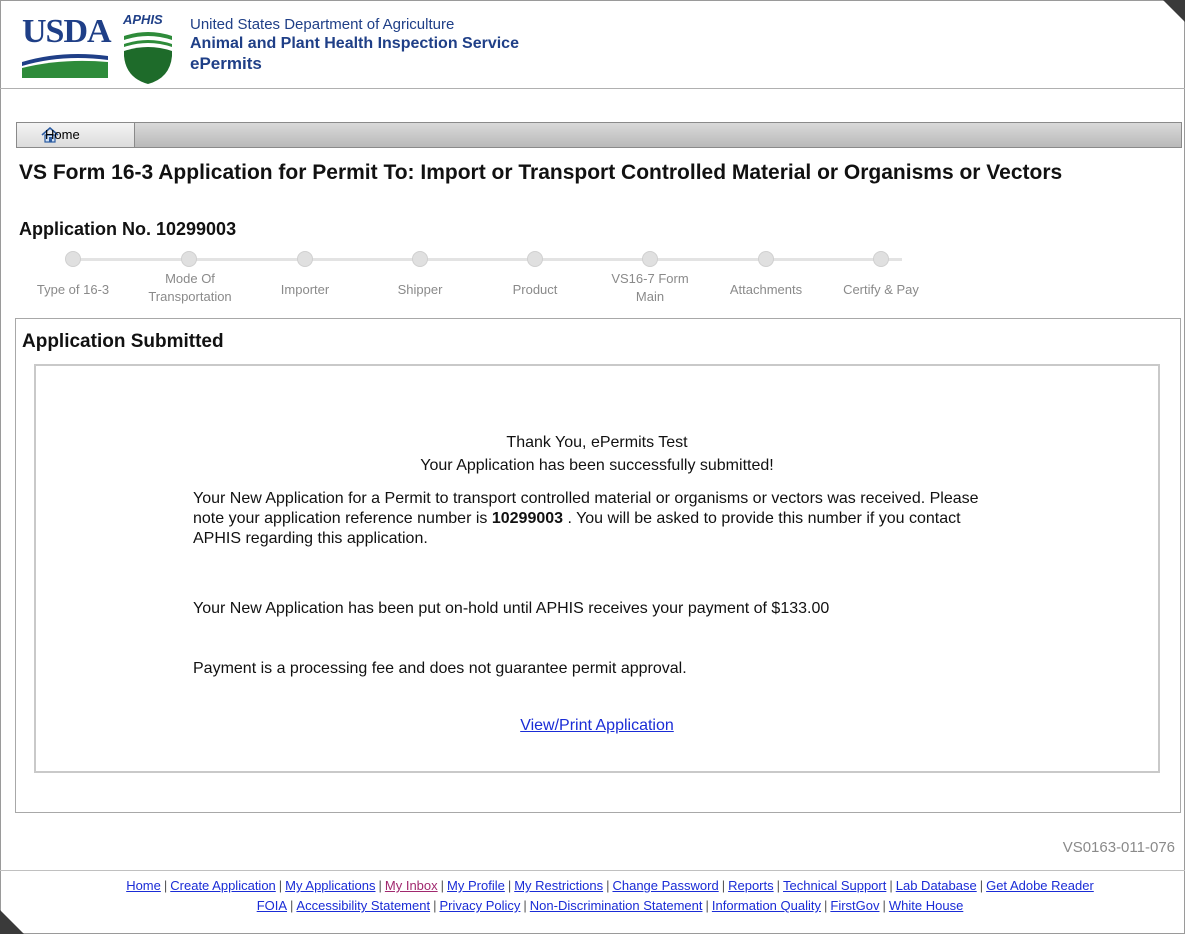 Image resolution: width=1185 pixels, height=934 pixels. Describe the element at coordinates (766, 289) in the screenshot. I see `wizard-step-label: Attachments` at that location.